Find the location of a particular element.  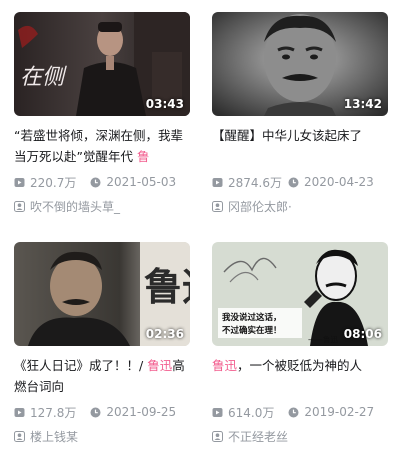

view-count: 2874.6万 is located at coordinates (255, 182).